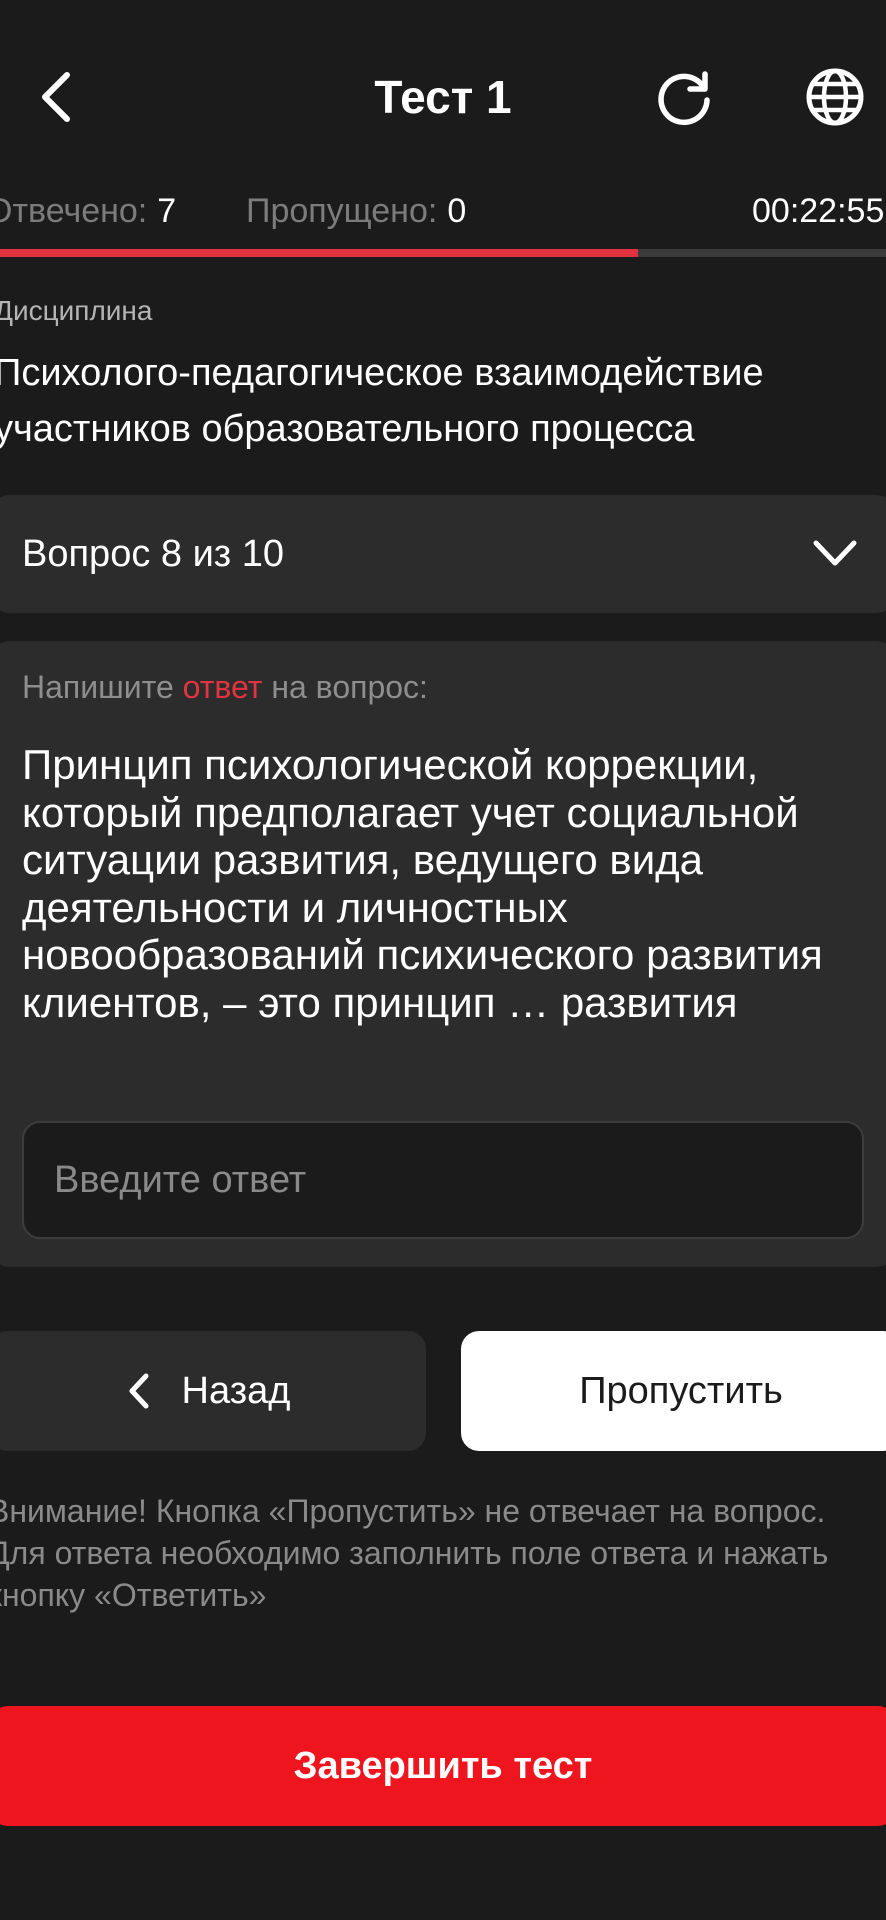 Image resolution: width=886 pixels, height=1920 pixels. What do you see at coordinates (167, 211) in the screenshot?
I see `answered-count: 7` at bounding box center [167, 211].